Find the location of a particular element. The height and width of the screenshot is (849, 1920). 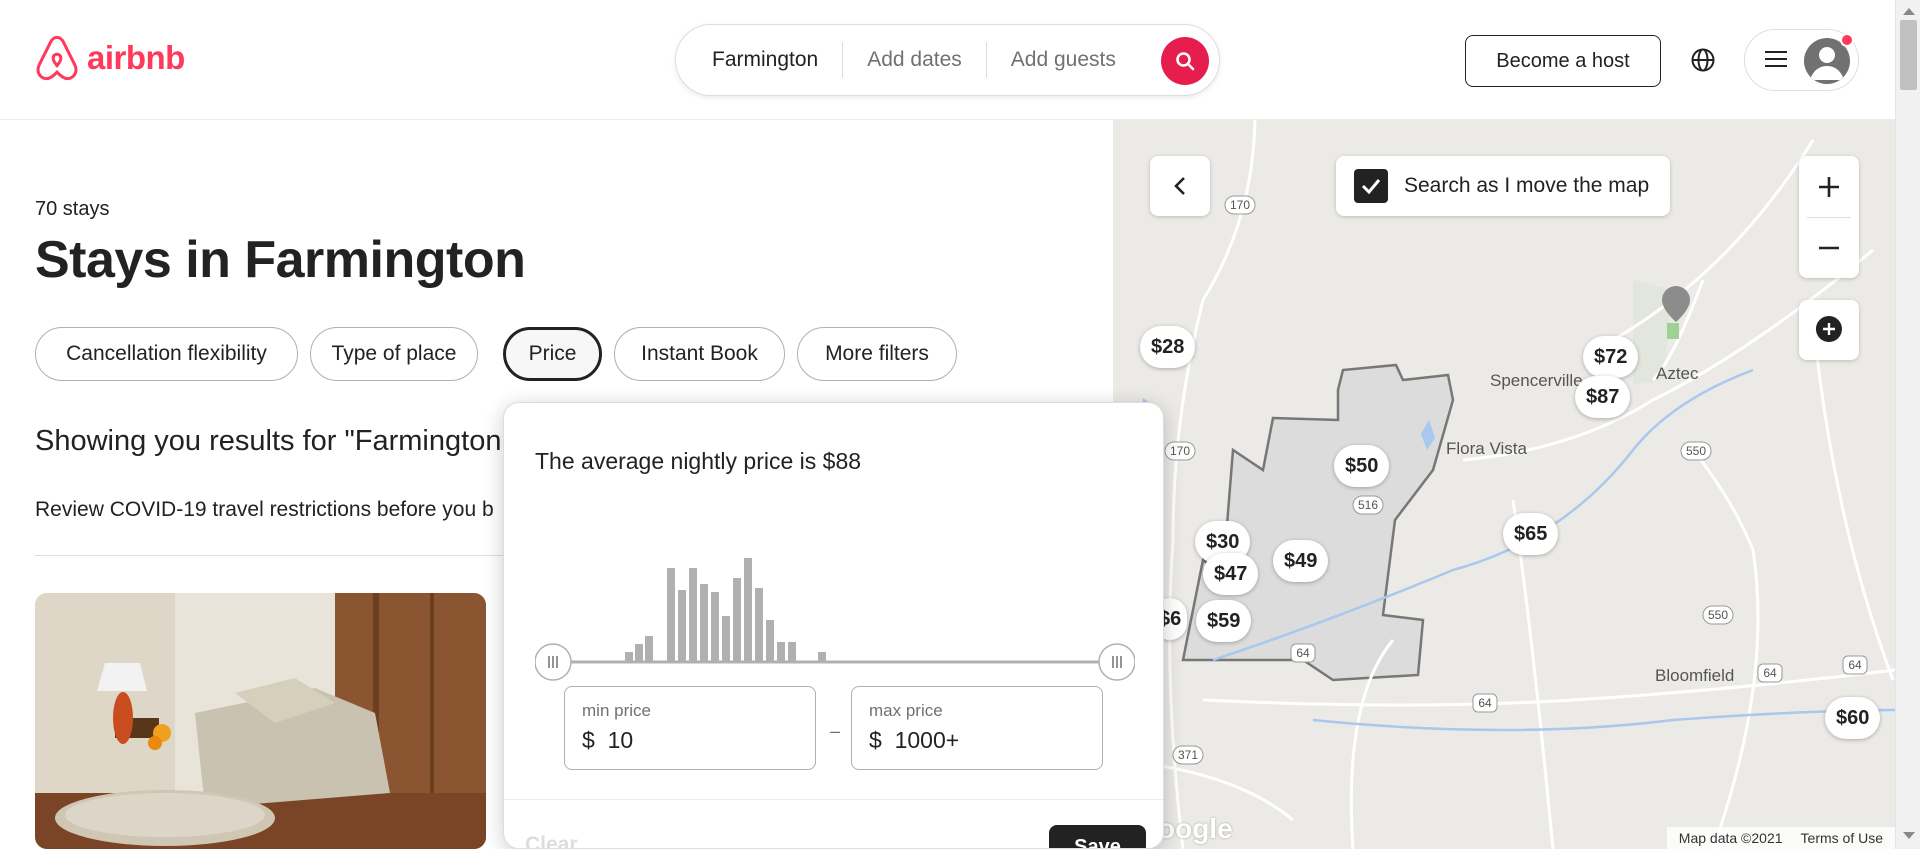

scroll-up-arrow-icon is located at coordinates (1909, 11).